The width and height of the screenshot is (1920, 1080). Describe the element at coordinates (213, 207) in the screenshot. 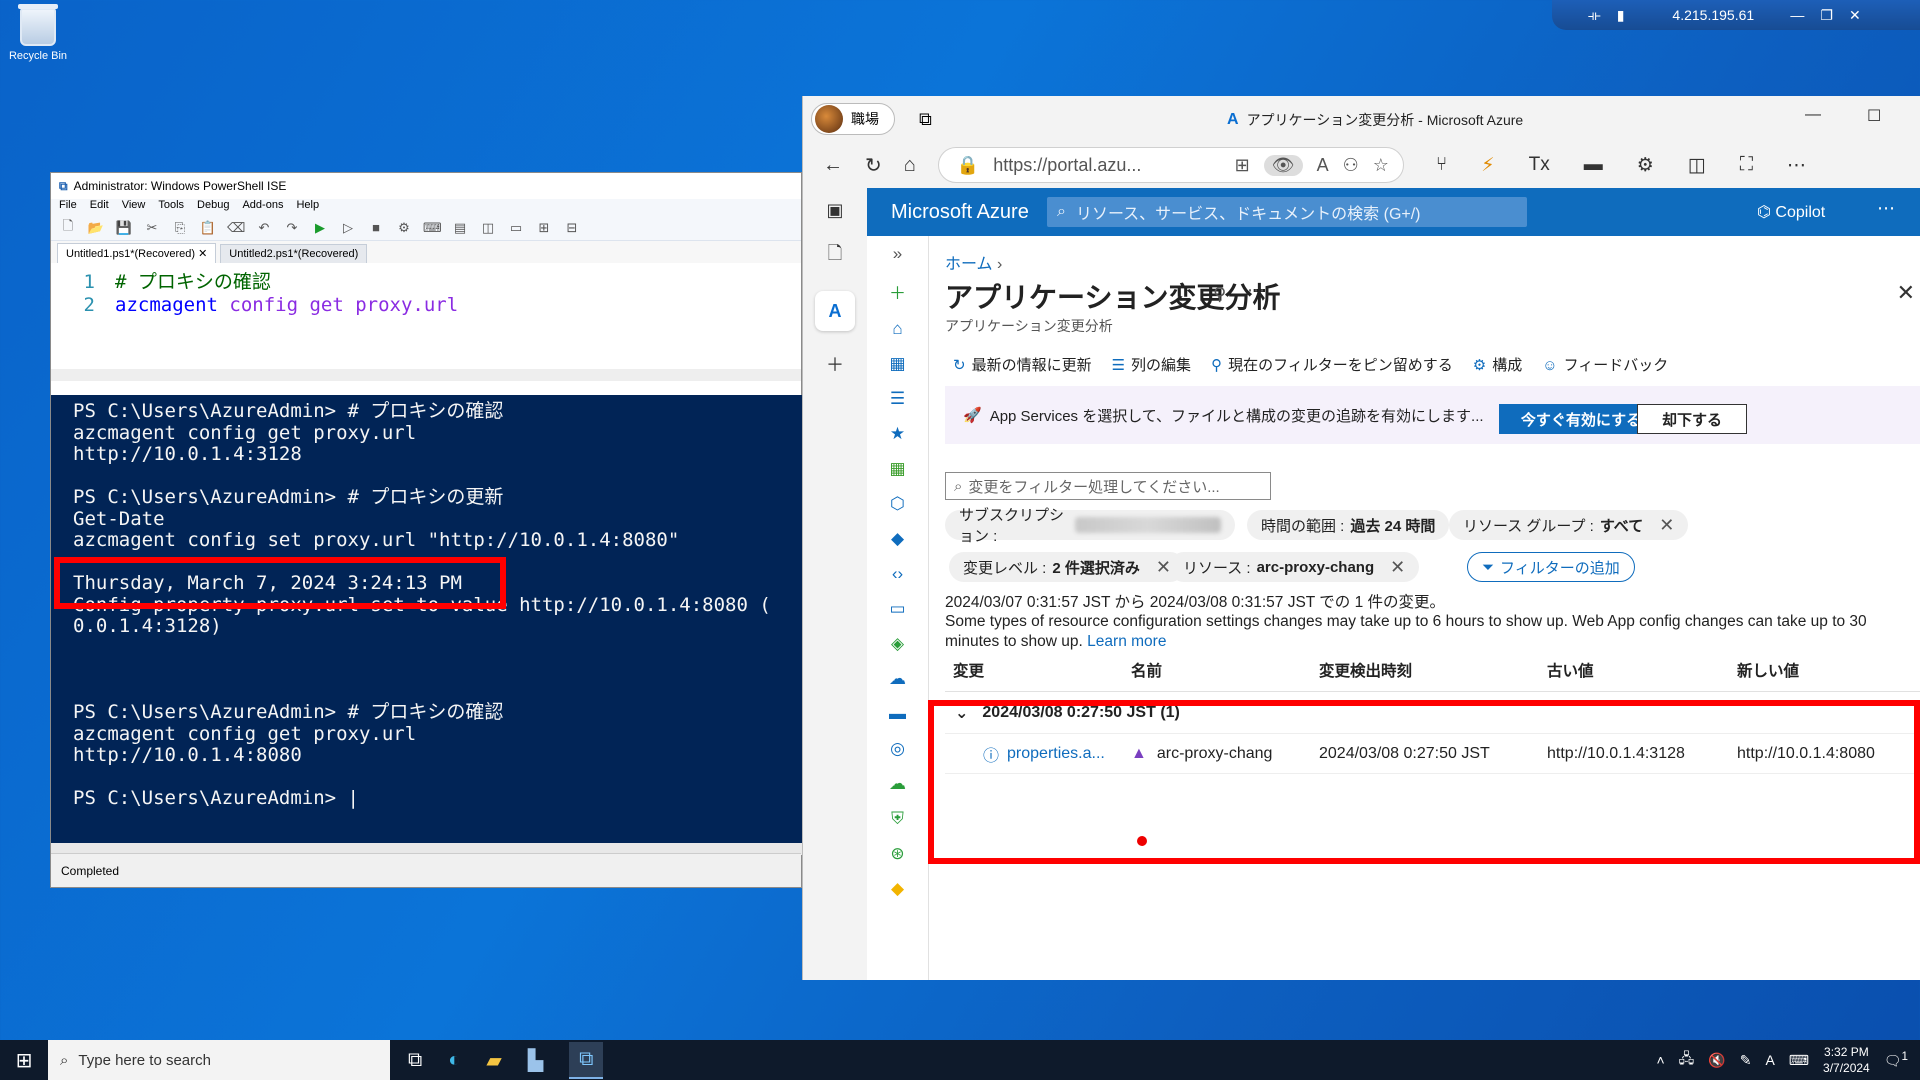

I see `menu-debug: Debug` at that location.